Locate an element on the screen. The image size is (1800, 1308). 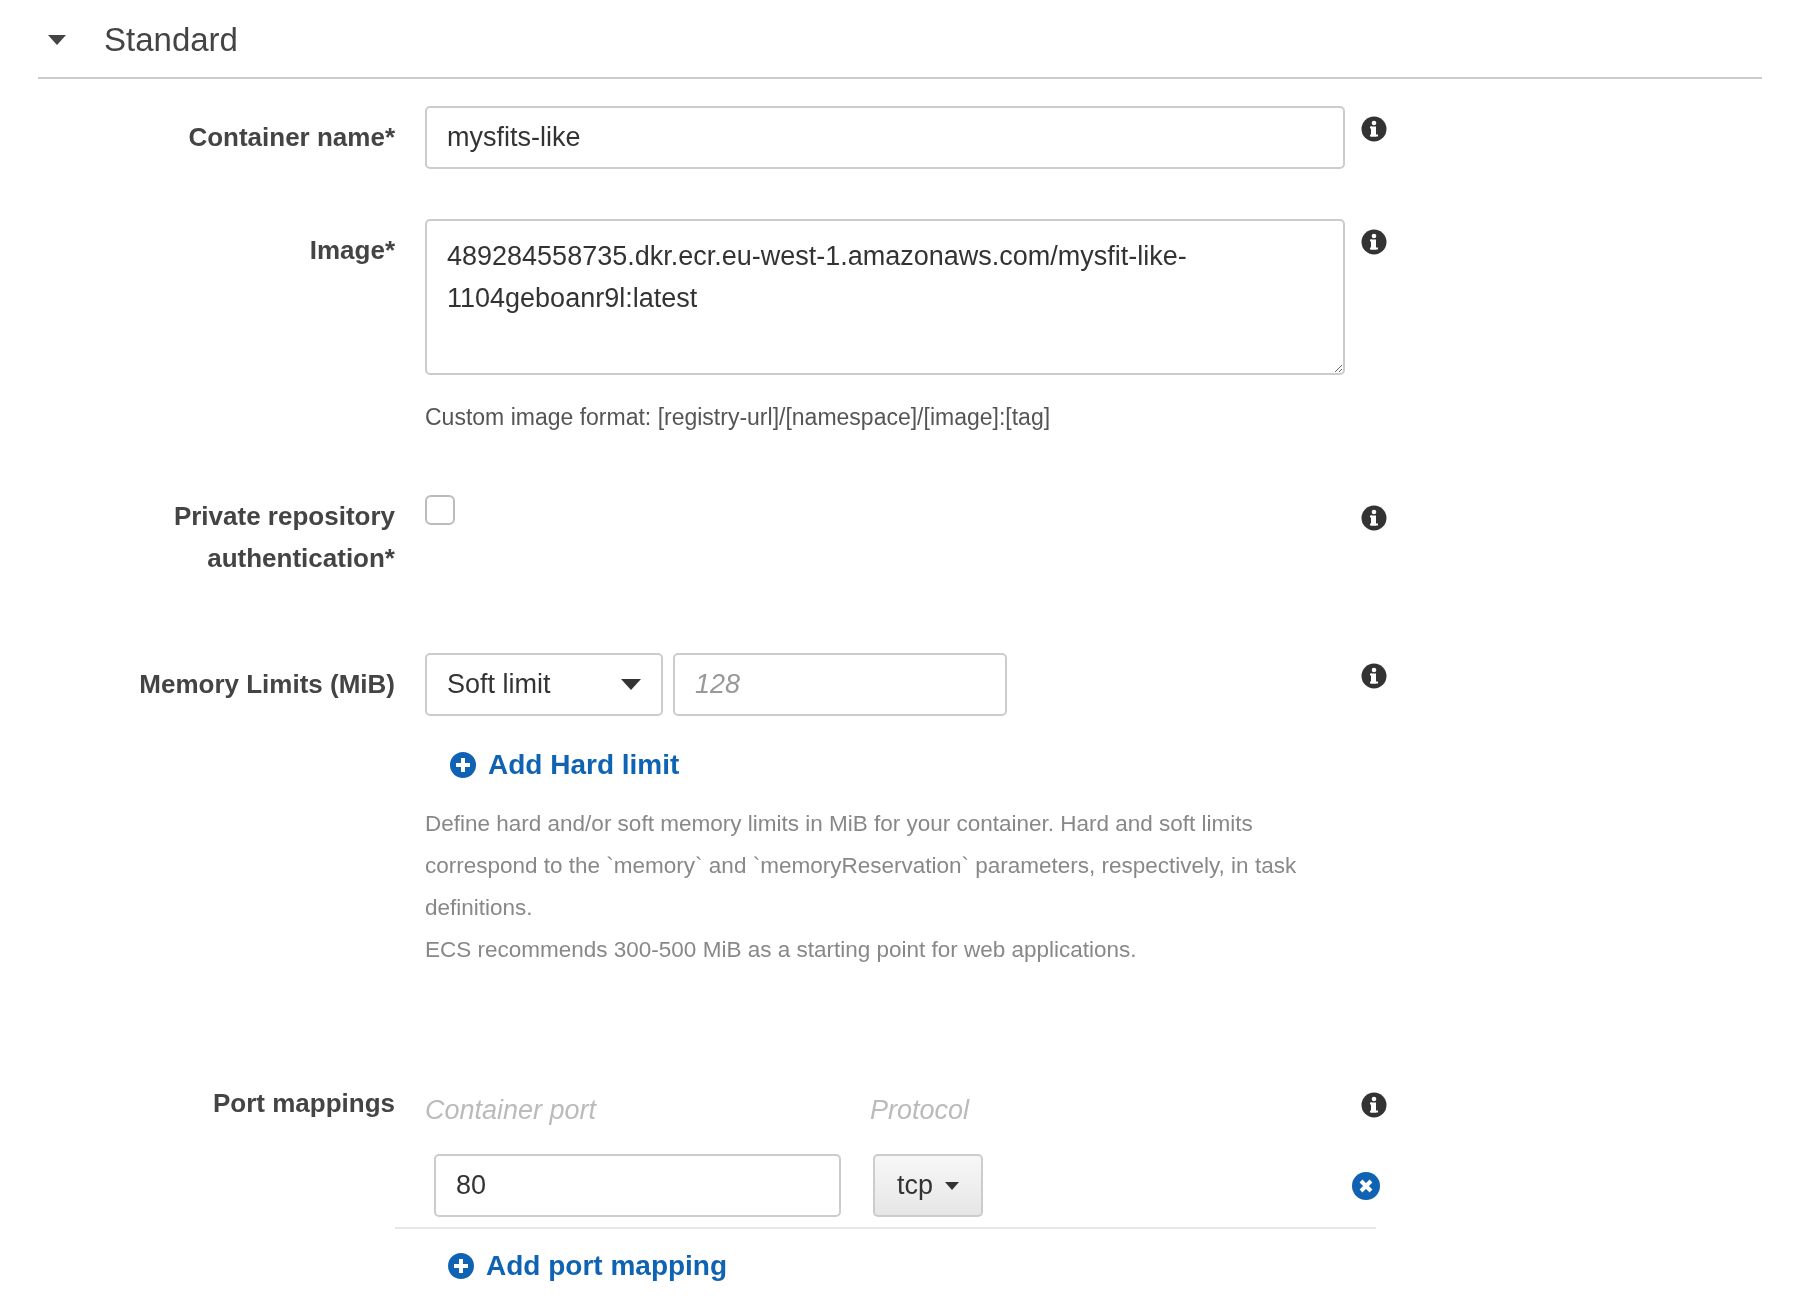
remove-icon is located at coordinates (1366, 1185).